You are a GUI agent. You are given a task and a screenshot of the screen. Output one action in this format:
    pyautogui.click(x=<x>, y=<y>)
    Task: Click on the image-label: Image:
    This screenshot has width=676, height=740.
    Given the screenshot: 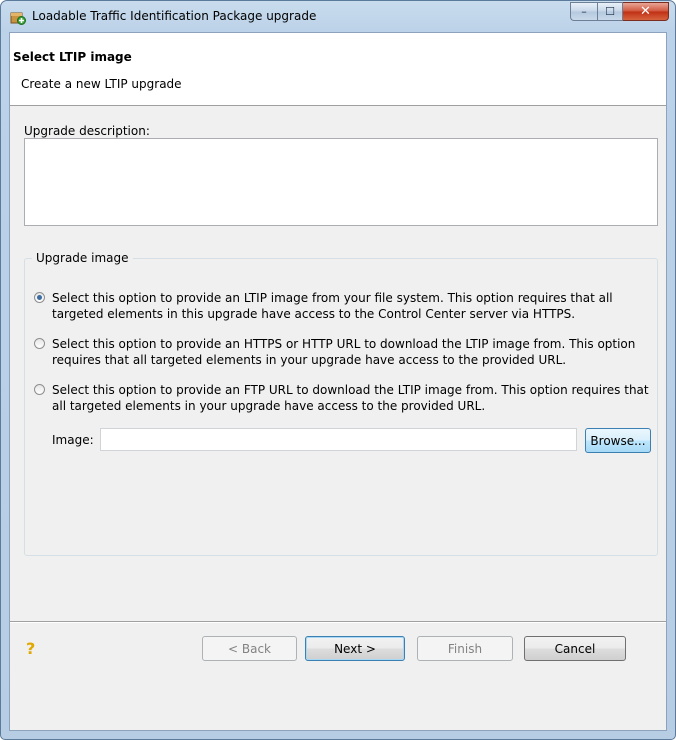 What is the action you would take?
    pyautogui.click(x=73, y=440)
    